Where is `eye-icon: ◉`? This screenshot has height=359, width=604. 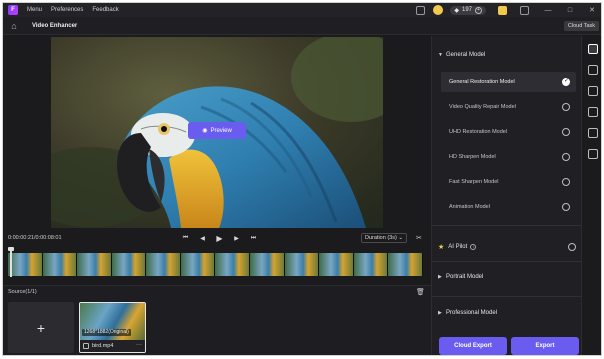
eye-icon: ◉ is located at coordinates (205, 131).